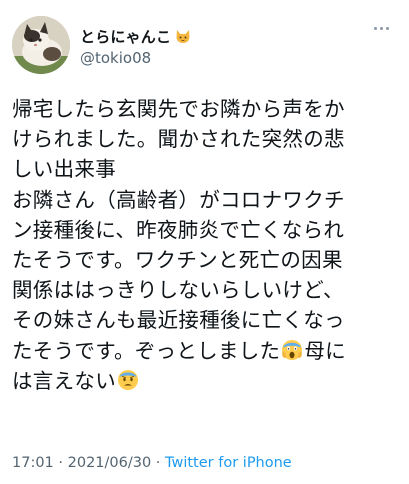 This screenshot has height=484, width=409. I want to click on display-name: とらにゃんこ, so click(125, 36).